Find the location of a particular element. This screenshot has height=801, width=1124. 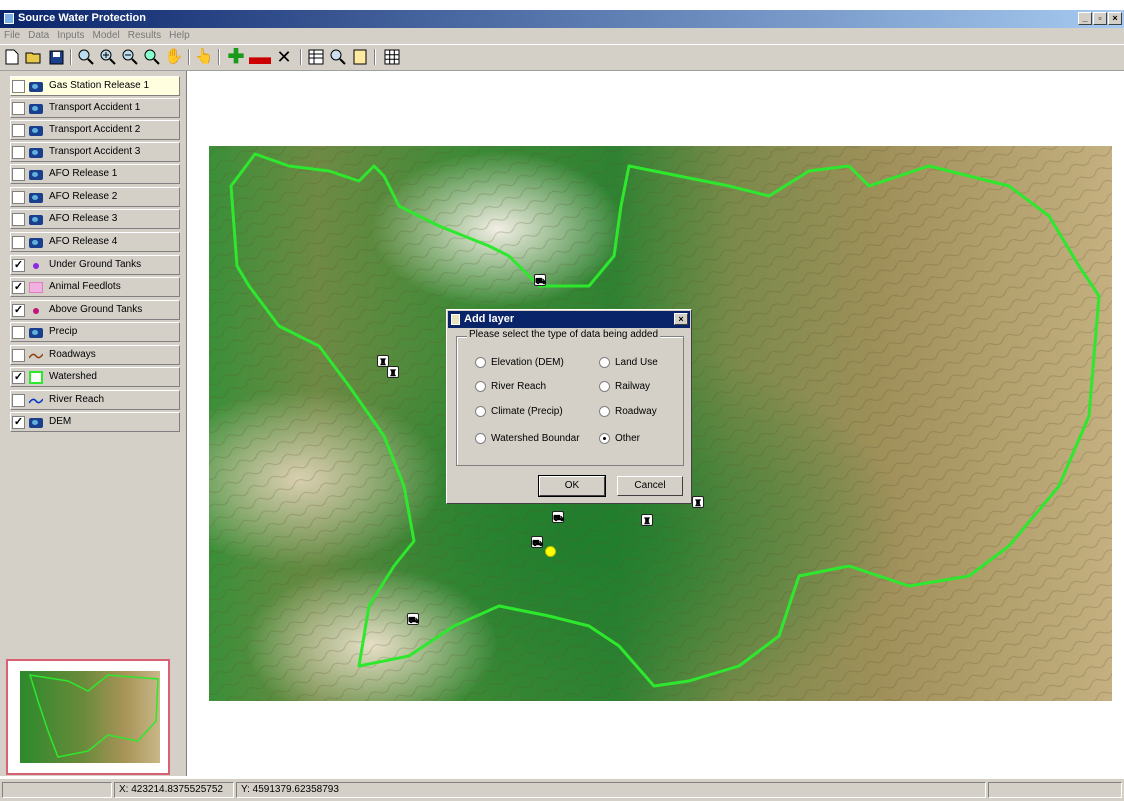

layer-item-transport-accident-3: Transport Accident 3 is located at coordinates (95, 152).